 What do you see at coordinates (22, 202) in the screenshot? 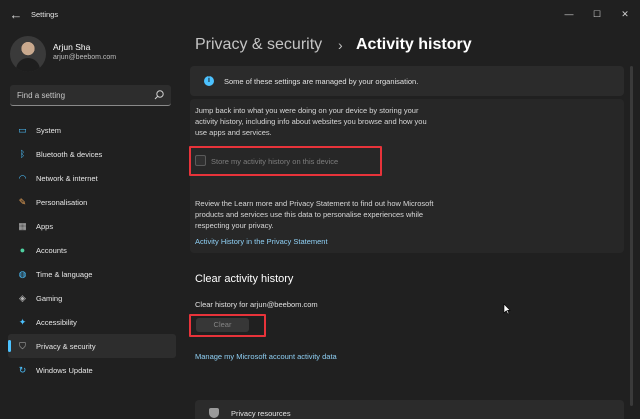
I see `brush-icon: ✎` at bounding box center [22, 202].